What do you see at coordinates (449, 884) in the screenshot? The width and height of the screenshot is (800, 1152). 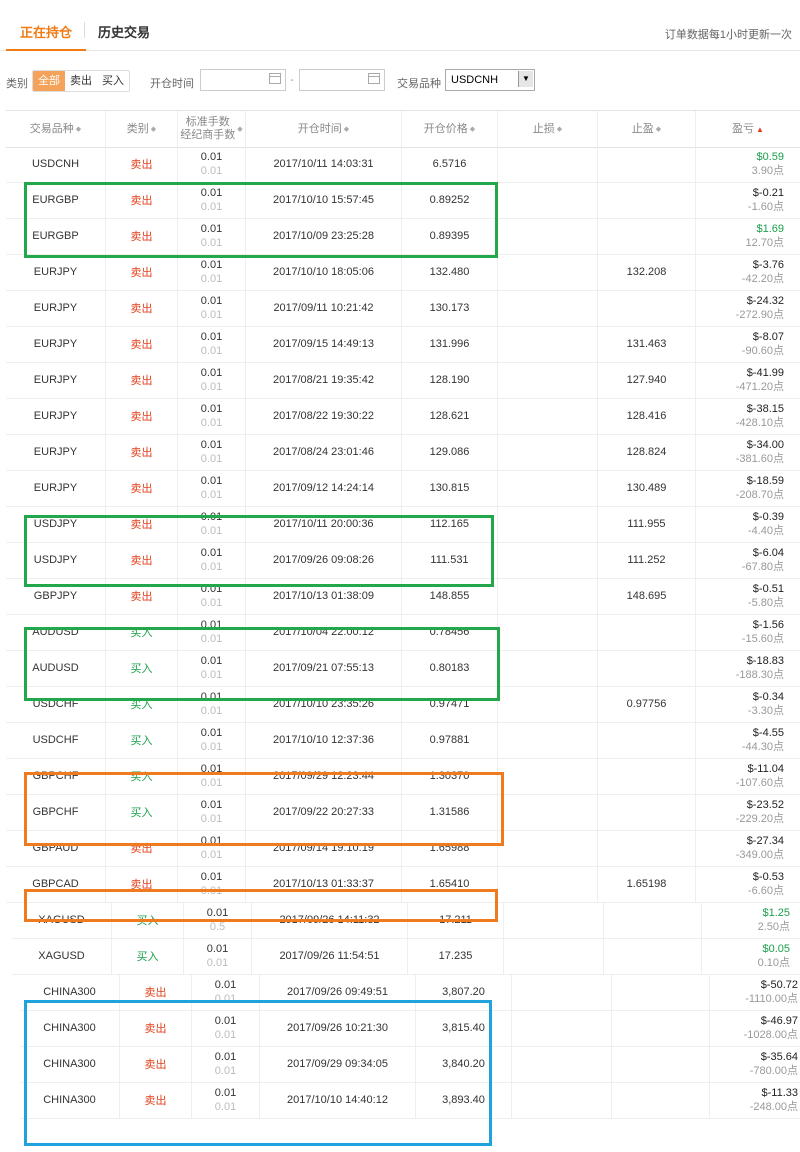 I see `price-value: 1.65410` at bounding box center [449, 884].